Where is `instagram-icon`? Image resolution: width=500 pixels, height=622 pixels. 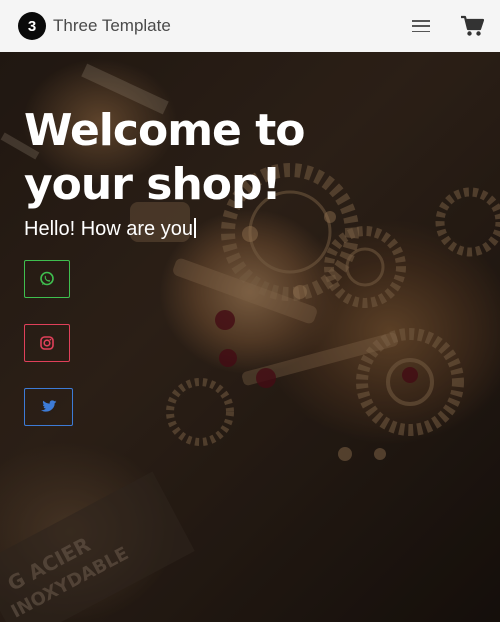 instagram-icon is located at coordinates (47, 343).